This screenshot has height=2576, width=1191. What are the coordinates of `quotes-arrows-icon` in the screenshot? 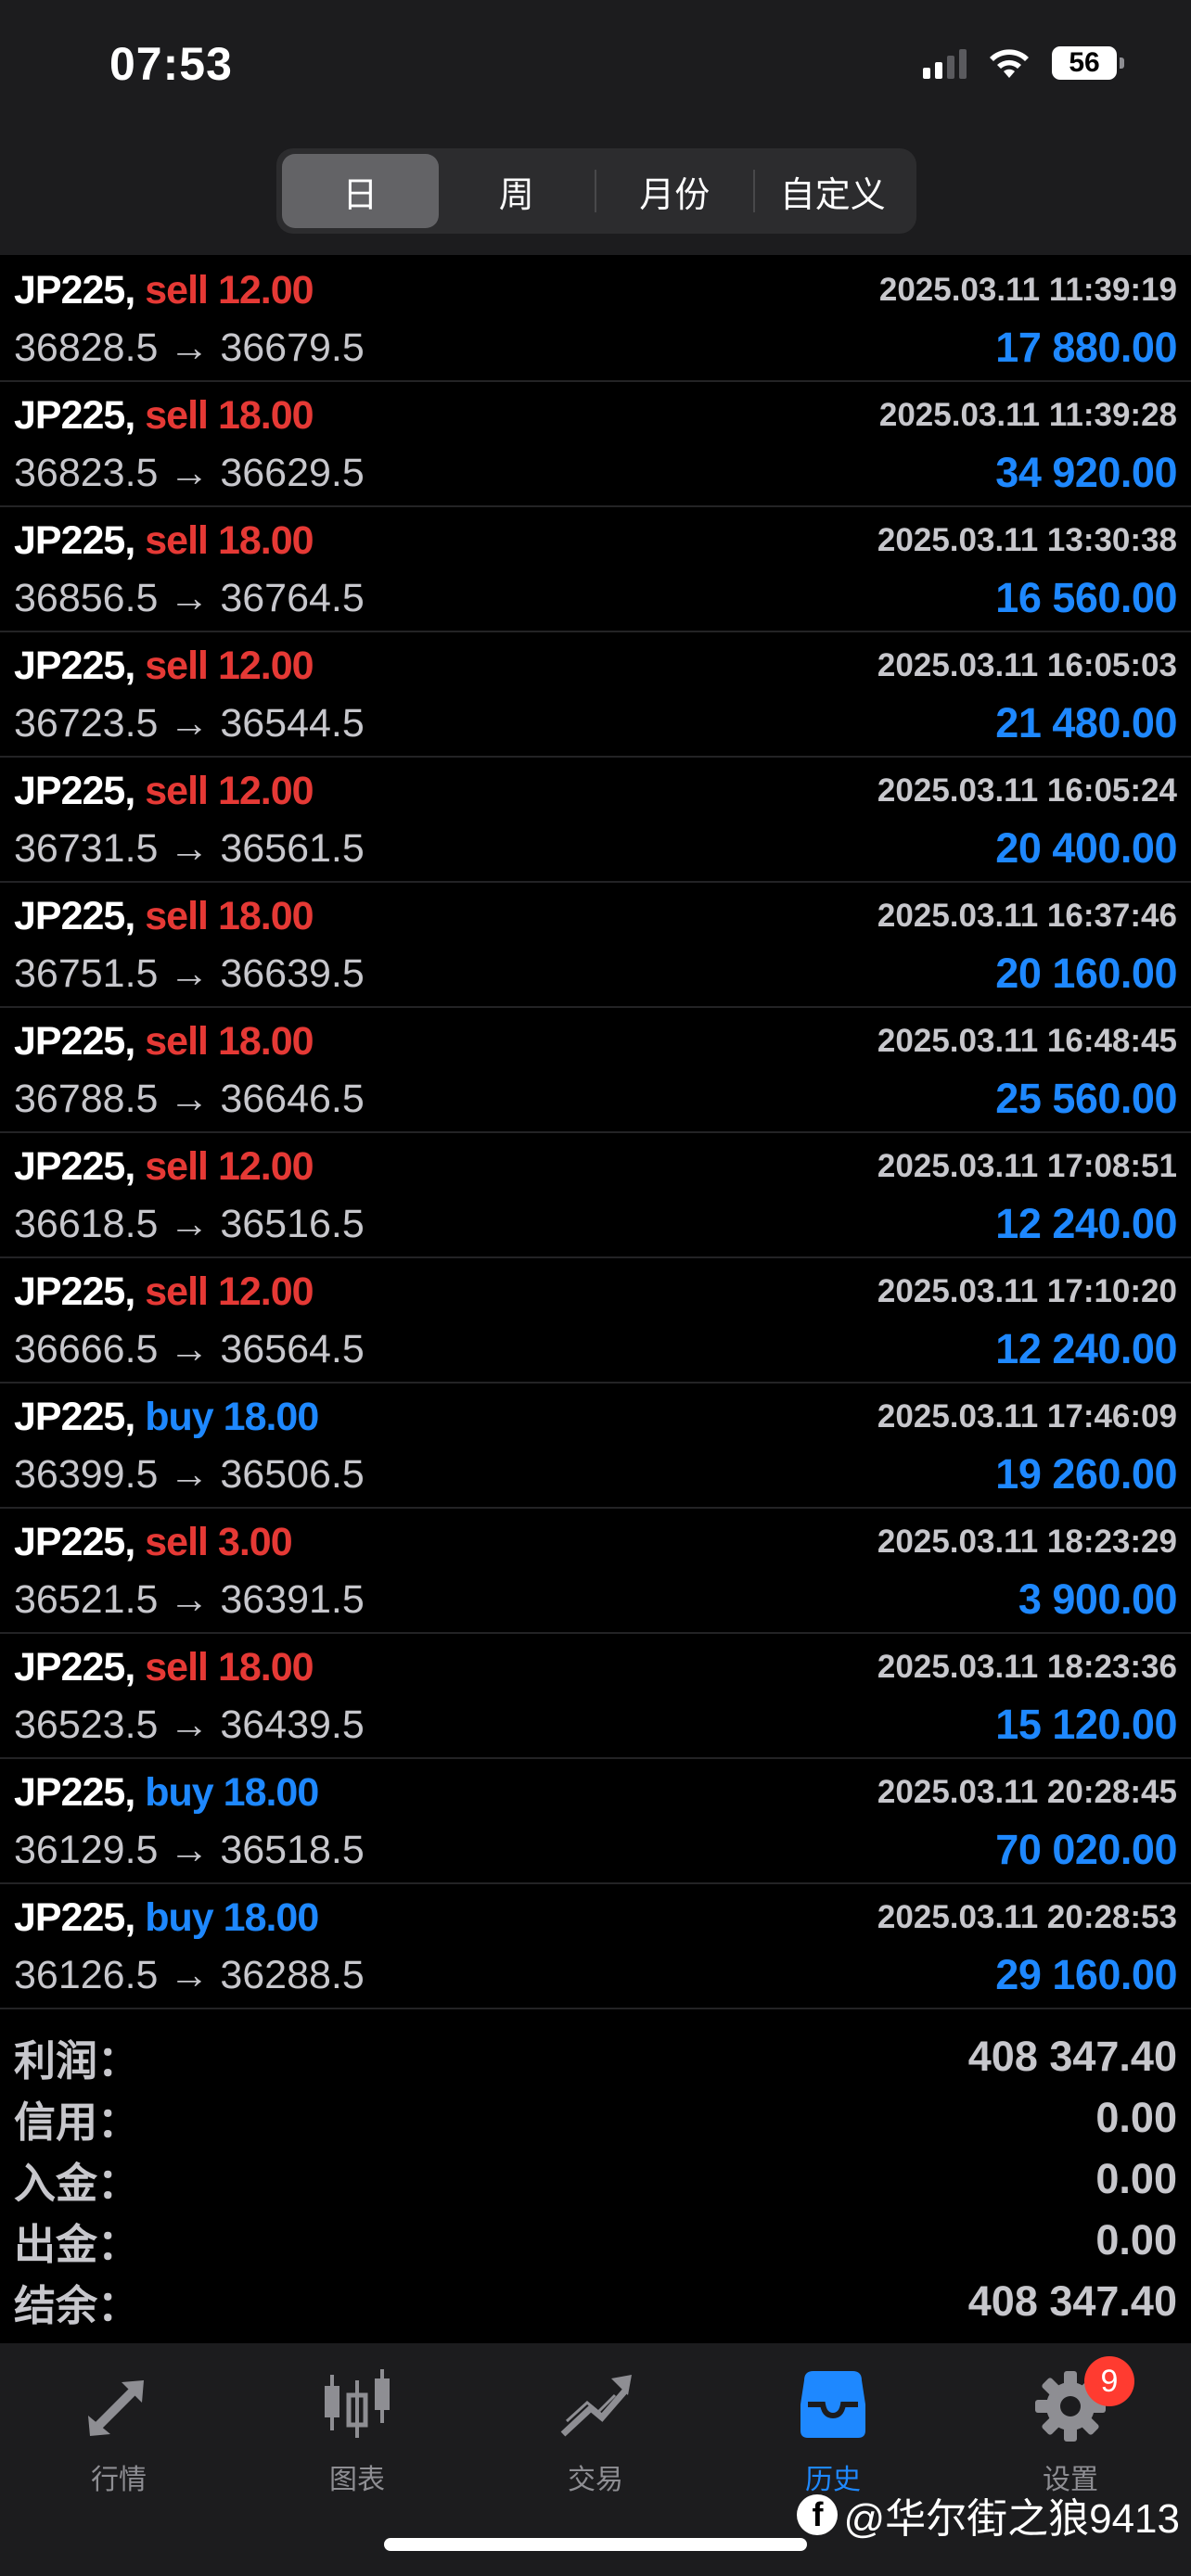 It's located at (116, 2408).